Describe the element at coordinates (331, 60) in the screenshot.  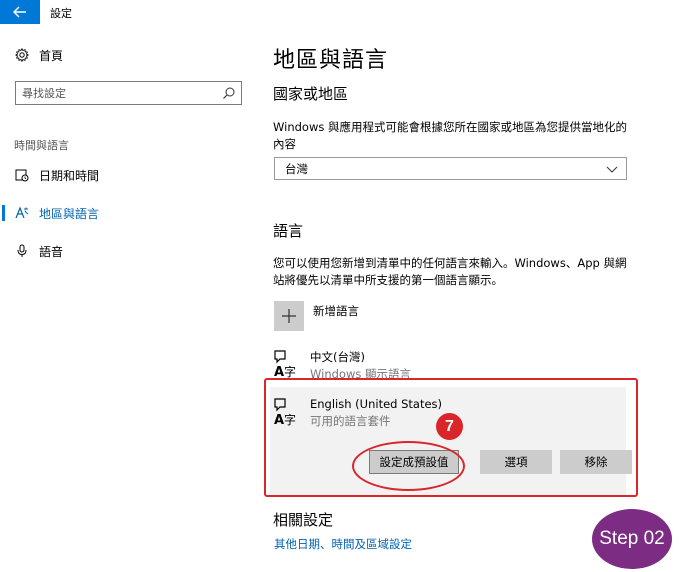
I see `page-title: 地區與語言` at that location.